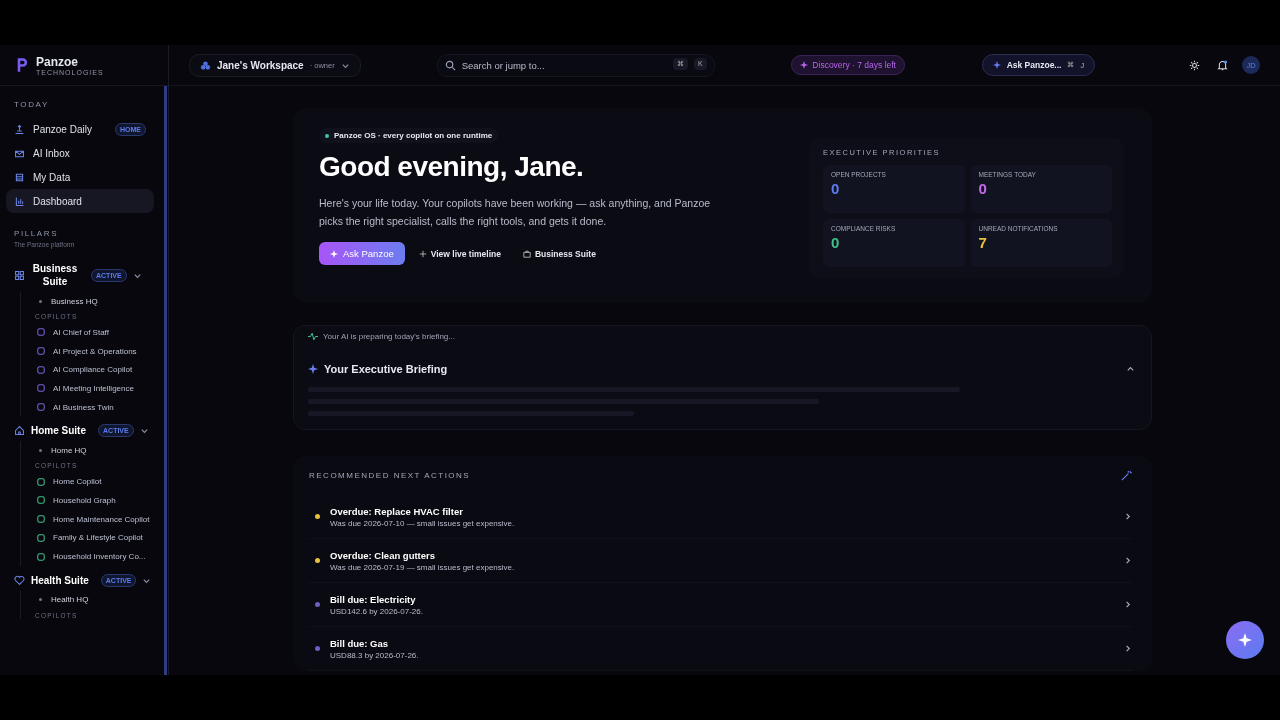 This screenshot has width=1280, height=720. What do you see at coordinates (720, 649) in the screenshot?
I see `action-item: Bill due: Gas USD88.3 by 2026-07-26.` at bounding box center [720, 649].